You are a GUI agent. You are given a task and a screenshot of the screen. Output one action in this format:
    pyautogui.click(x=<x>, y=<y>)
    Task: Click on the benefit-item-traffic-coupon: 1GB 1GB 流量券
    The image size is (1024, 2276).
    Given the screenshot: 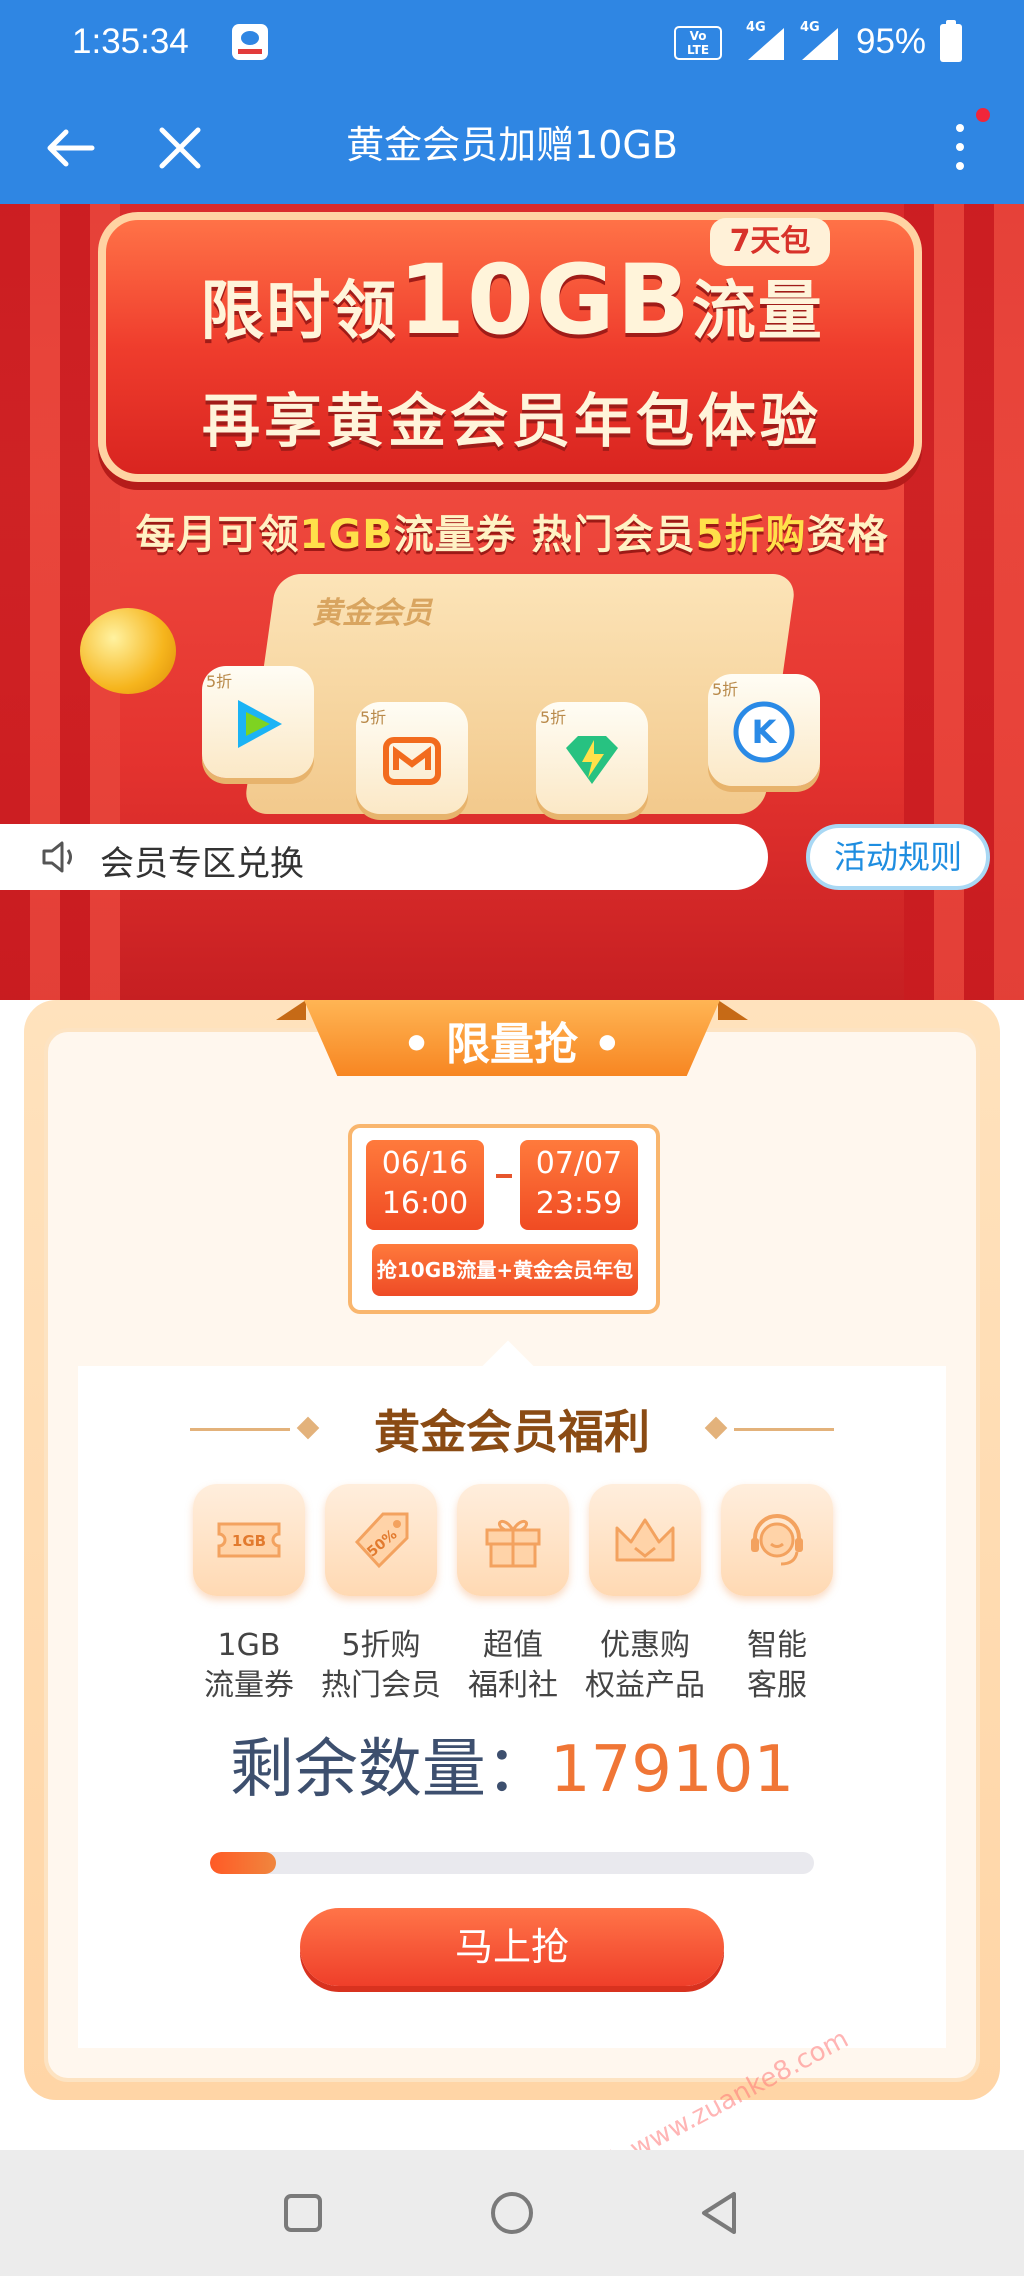 What is the action you would take?
    pyautogui.click(x=249, y=1595)
    